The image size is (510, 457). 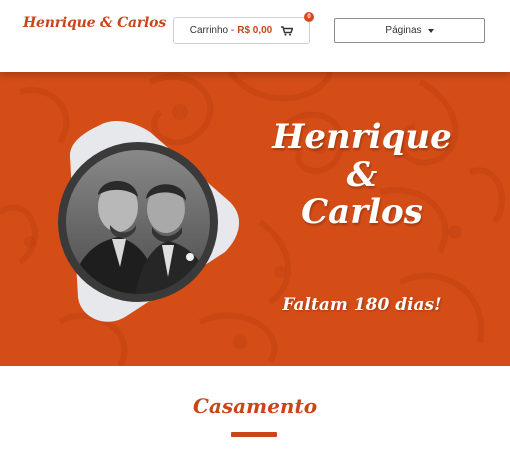 I want to click on section-title-underline, so click(x=254, y=434).